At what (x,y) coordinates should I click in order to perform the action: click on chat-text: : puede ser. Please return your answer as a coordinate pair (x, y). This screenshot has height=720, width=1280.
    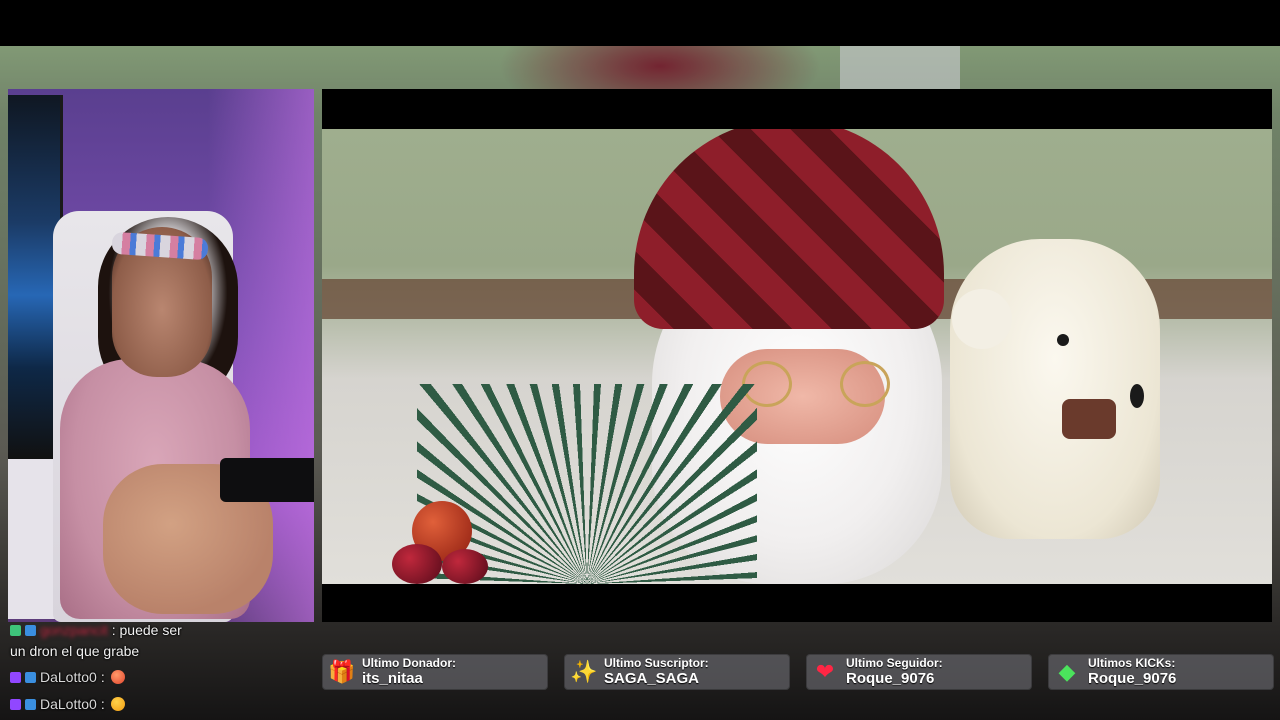
    Looking at the image, I should click on (146, 630).